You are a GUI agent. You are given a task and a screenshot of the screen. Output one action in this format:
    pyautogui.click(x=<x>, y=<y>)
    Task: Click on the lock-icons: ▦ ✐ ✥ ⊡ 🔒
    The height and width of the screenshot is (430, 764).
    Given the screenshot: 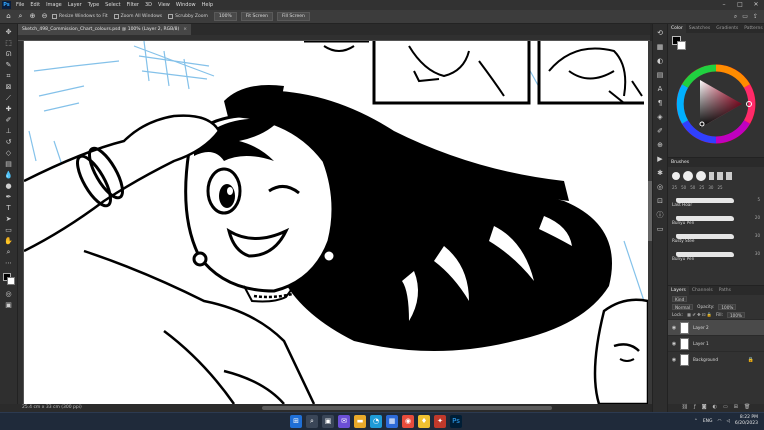 What is the action you would take?
    pyautogui.click(x=699, y=315)
    